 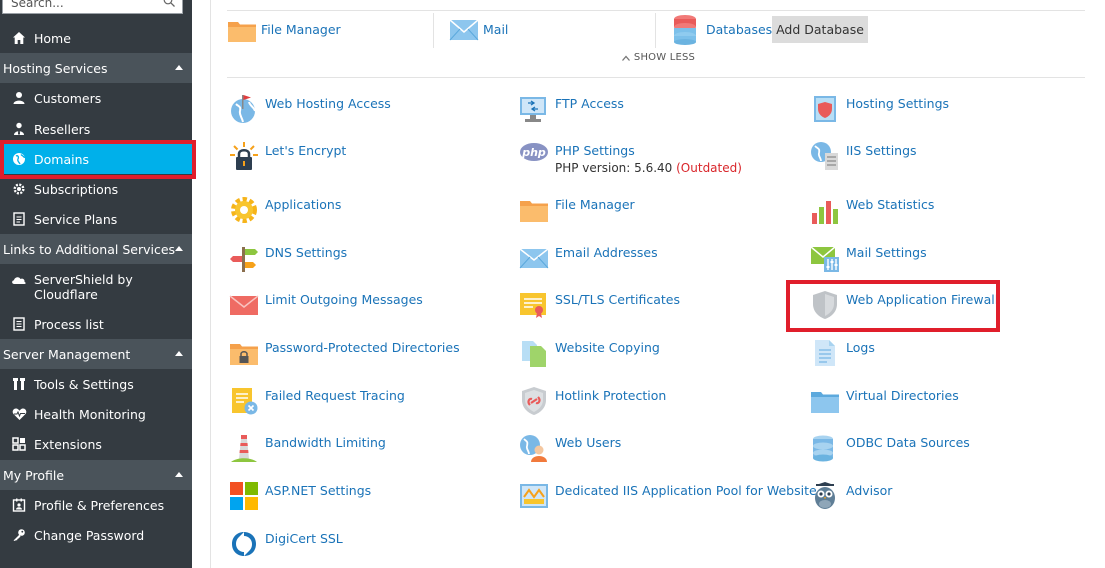 I want to click on web-users-icon, so click(x=533, y=448).